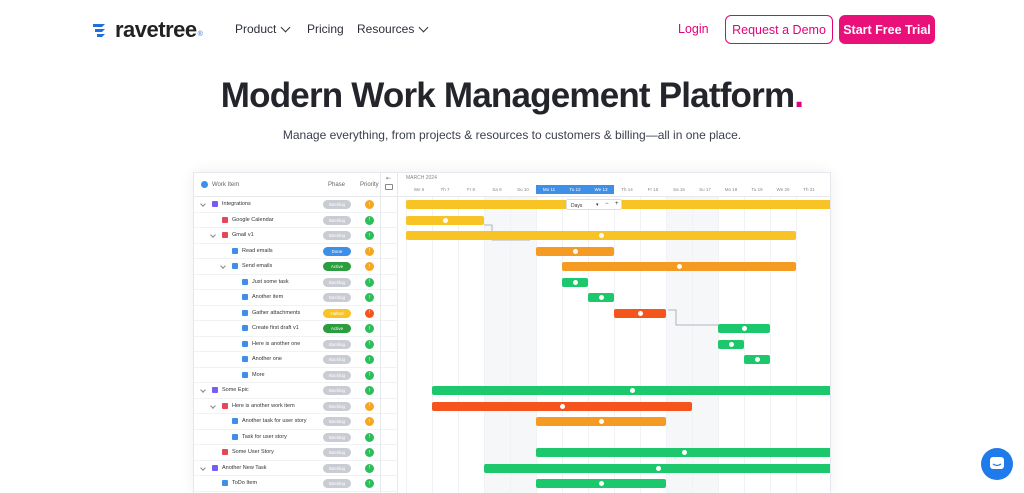 This screenshot has height=493, width=1024. I want to click on work-item-row: Some Epic Backlog!, so click(296, 391).